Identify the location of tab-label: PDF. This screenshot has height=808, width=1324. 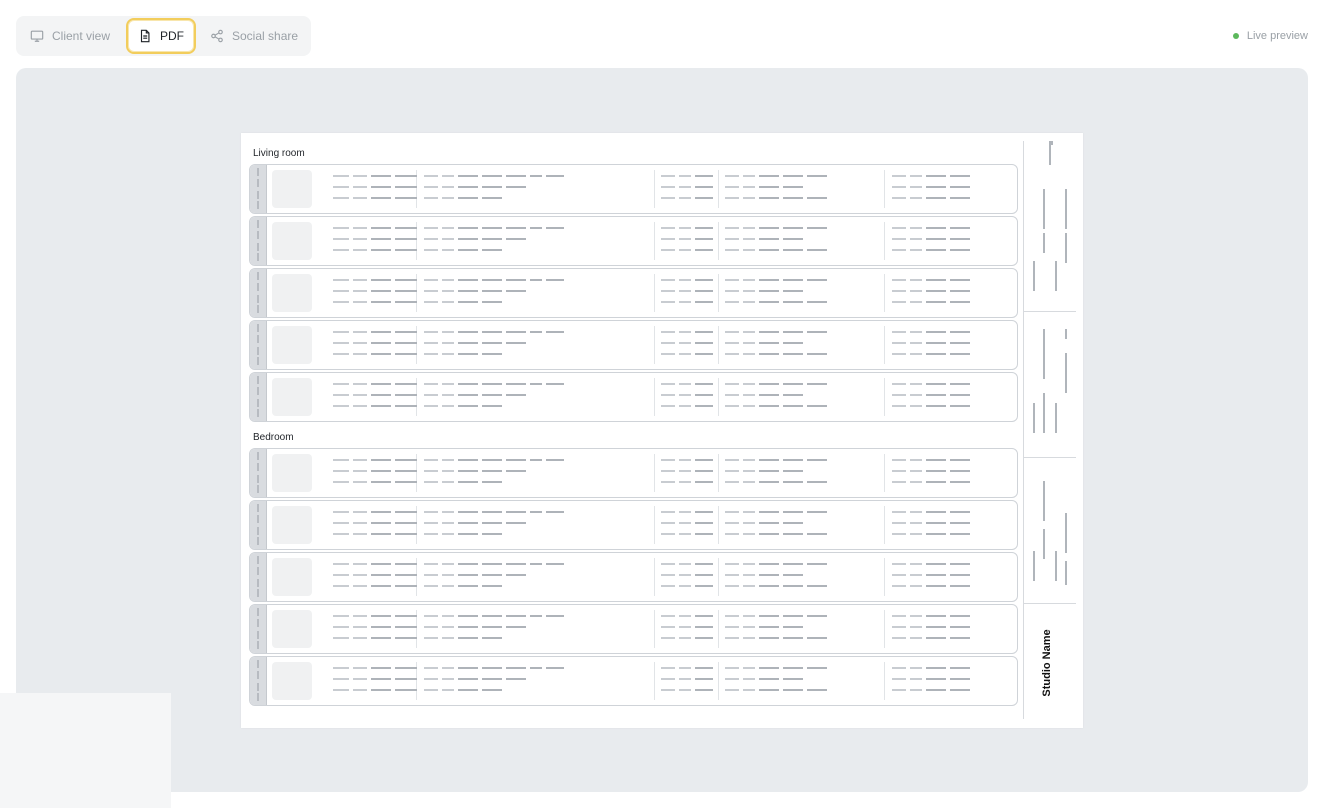
(172, 36).